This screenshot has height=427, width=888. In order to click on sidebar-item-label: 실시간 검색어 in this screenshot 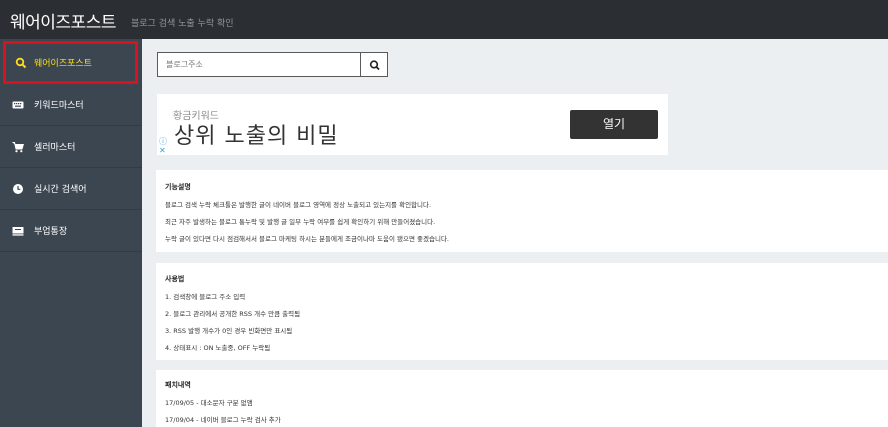, I will do `click(60, 190)`.